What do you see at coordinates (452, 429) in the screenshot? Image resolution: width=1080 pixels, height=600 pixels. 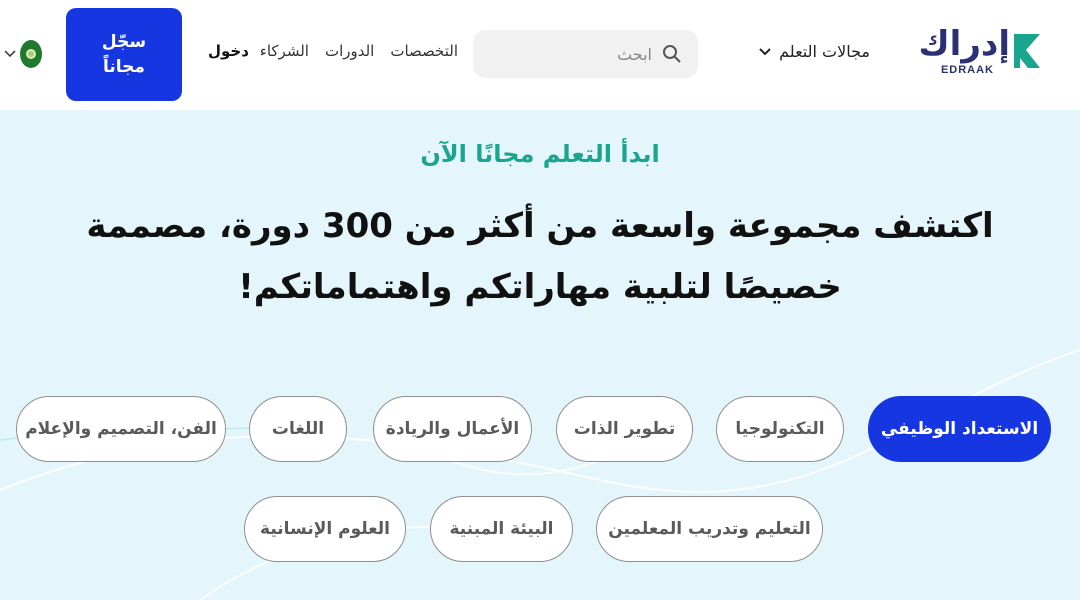 I see `category-business-entrepreneurship: الأعمال والريادة` at bounding box center [452, 429].